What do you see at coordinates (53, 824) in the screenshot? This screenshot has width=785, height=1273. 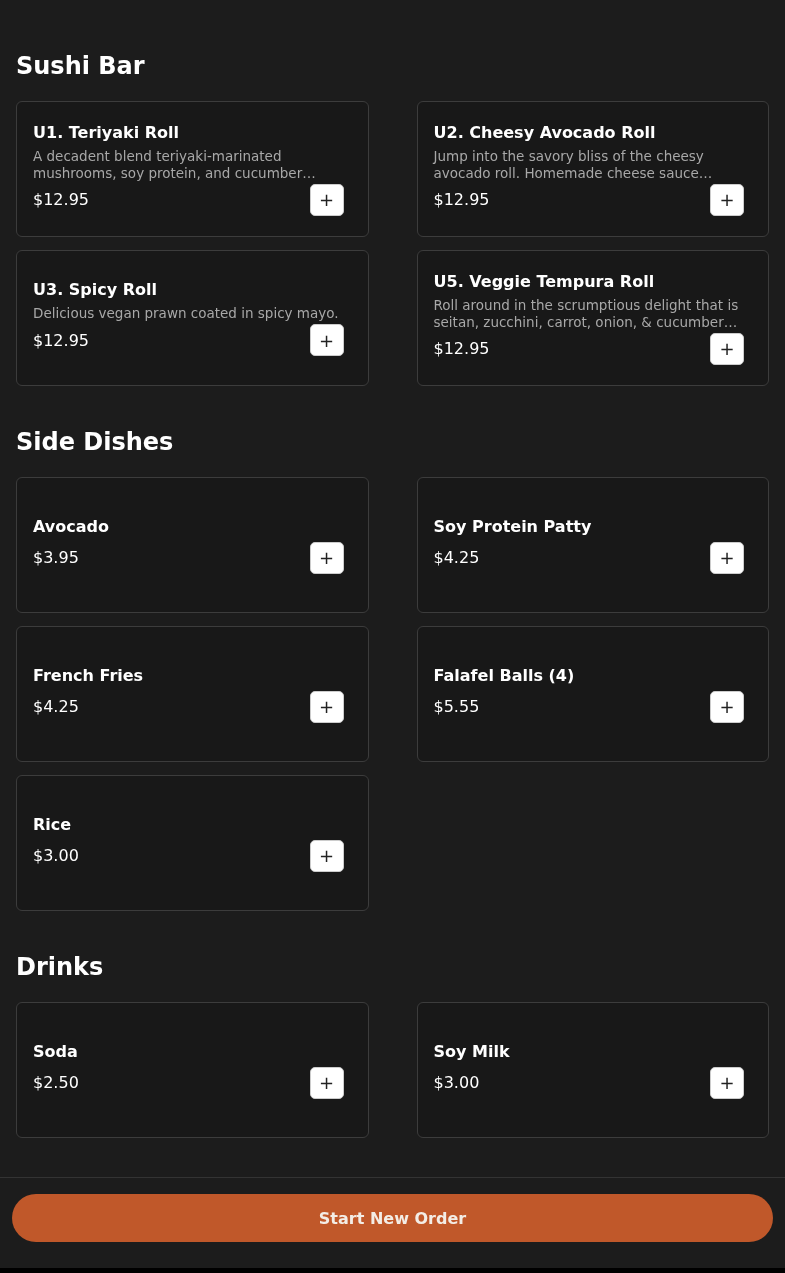 I see `item-name: Rice` at bounding box center [53, 824].